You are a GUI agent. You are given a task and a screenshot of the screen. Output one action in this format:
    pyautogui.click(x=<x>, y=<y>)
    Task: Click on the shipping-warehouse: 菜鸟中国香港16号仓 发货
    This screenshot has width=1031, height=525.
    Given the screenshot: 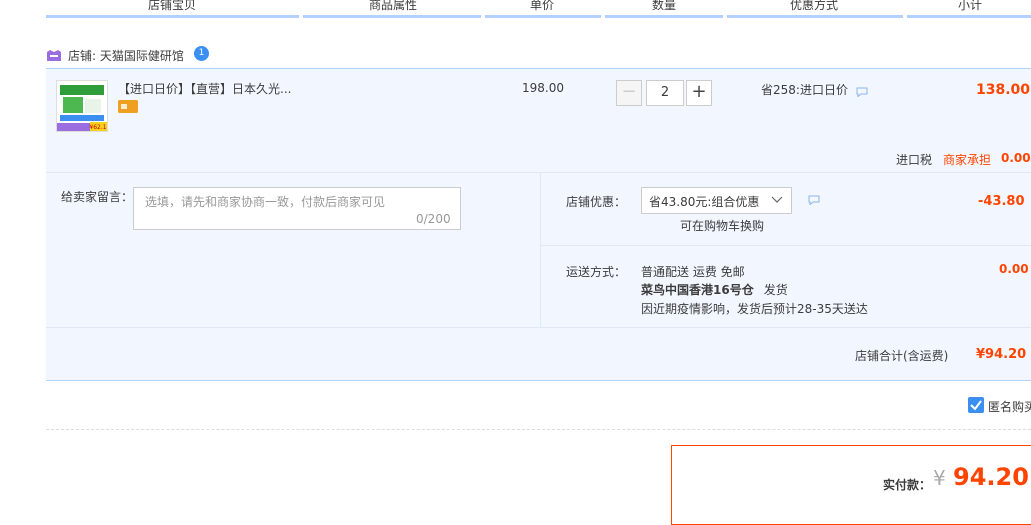 What is the action you would take?
    pyautogui.click(x=714, y=289)
    